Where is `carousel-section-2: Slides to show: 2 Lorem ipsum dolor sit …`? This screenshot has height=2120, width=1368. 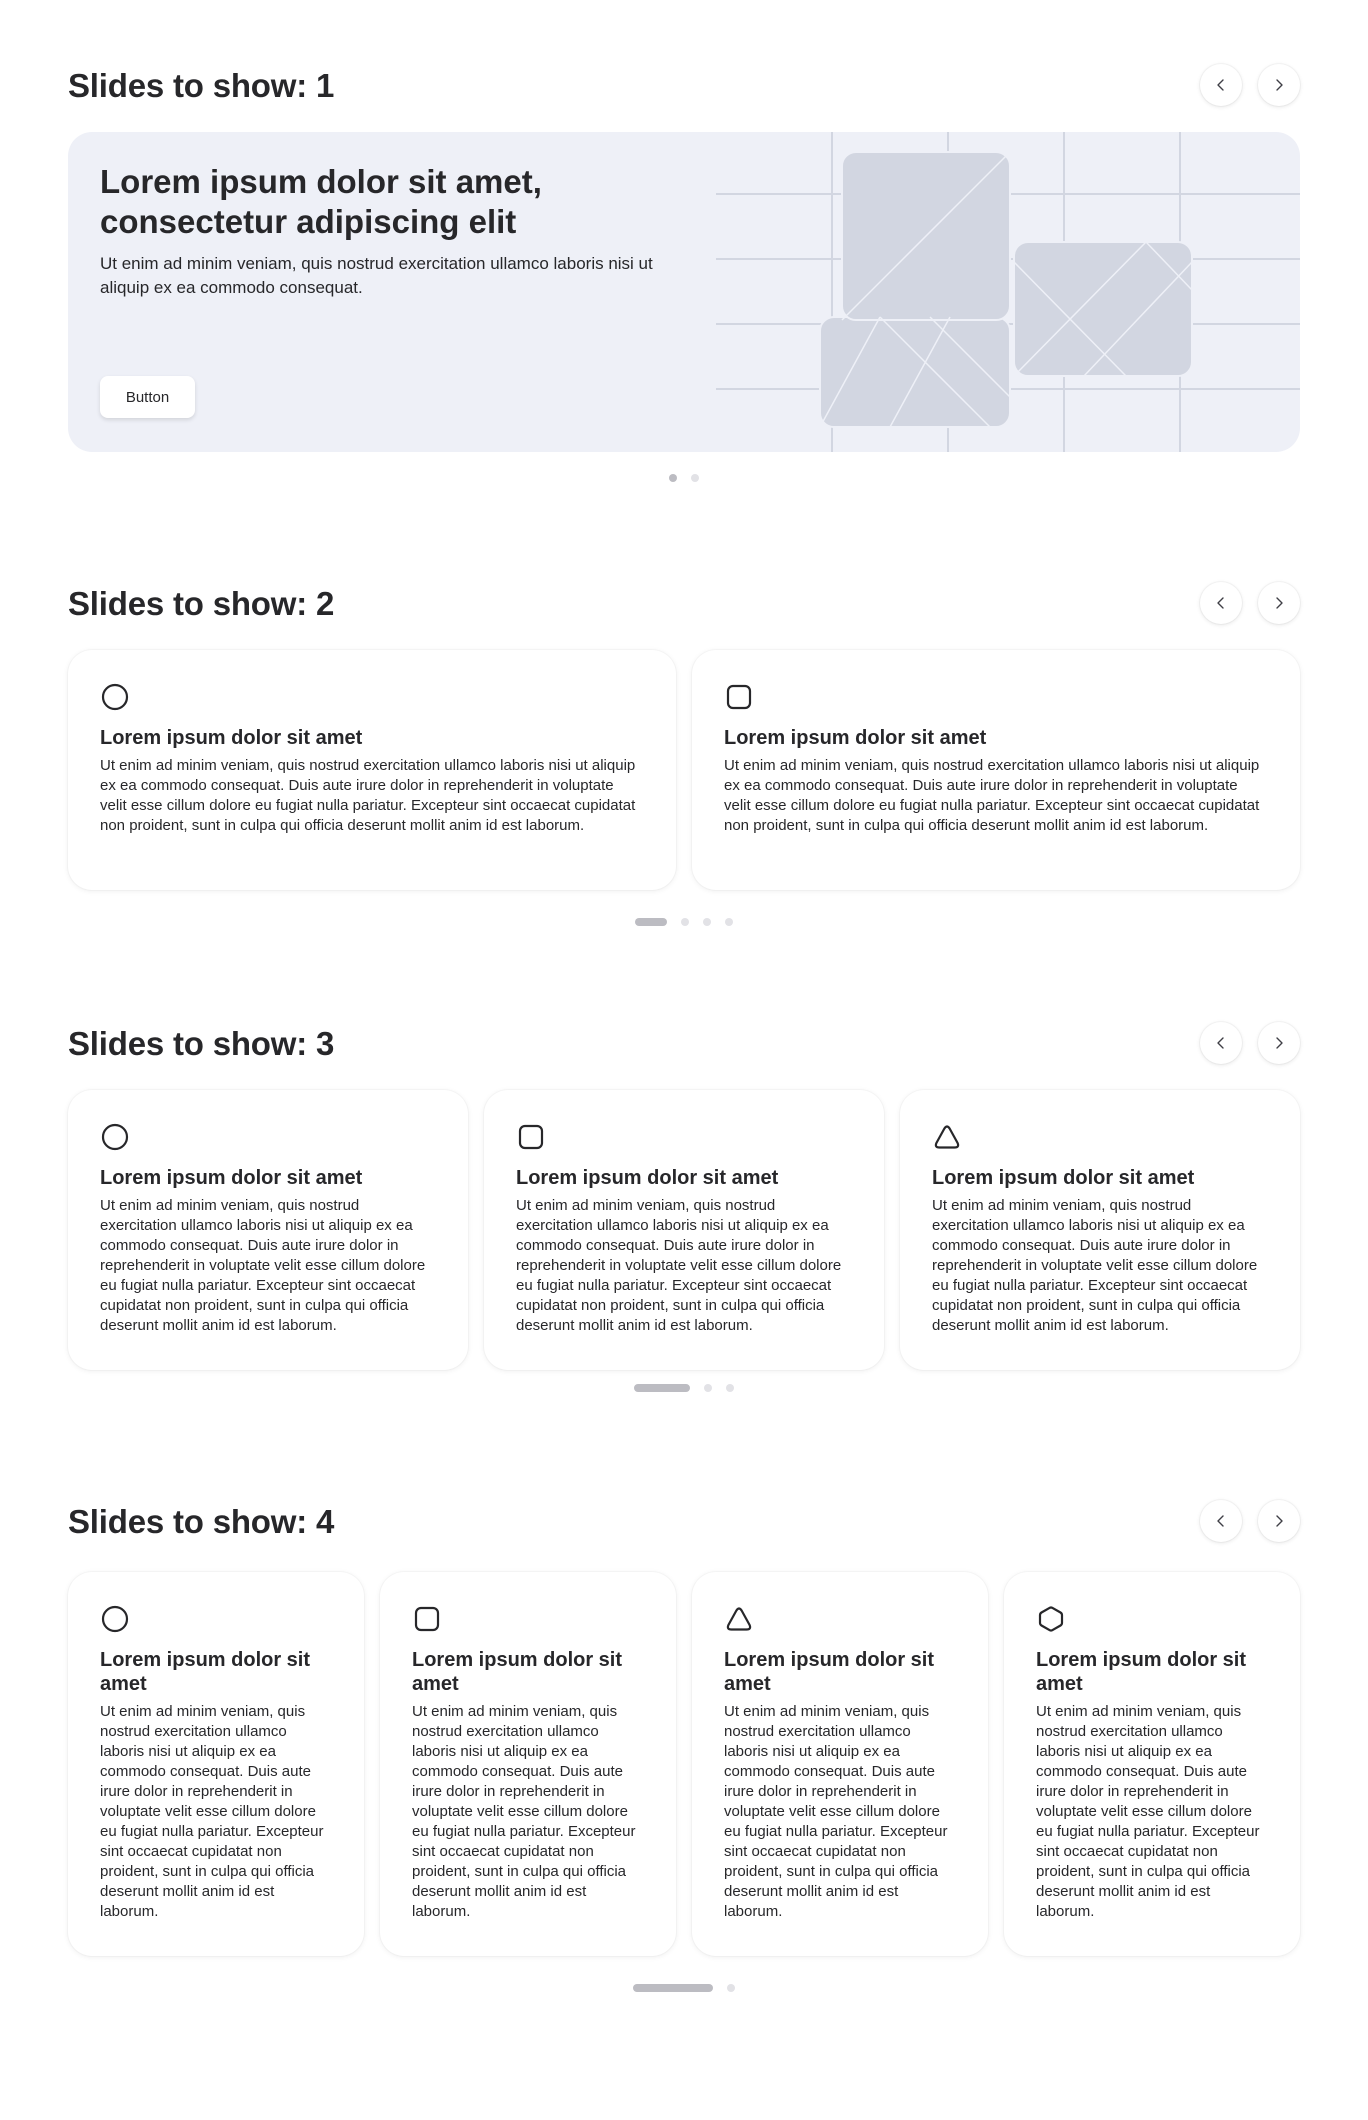
carousel-section-2: Slides to show: 2 Lorem ipsum dolor sit … is located at coordinates (684, 754).